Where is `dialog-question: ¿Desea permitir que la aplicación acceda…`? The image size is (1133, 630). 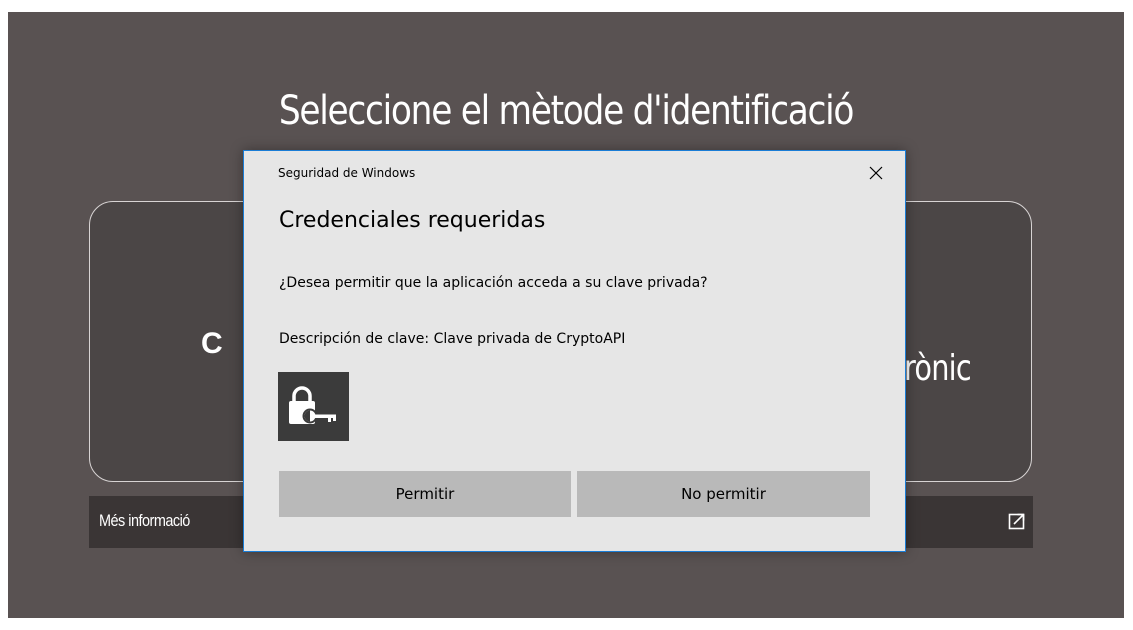
dialog-question: ¿Desea permitir que la aplicación acceda… is located at coordinates (493, 283).